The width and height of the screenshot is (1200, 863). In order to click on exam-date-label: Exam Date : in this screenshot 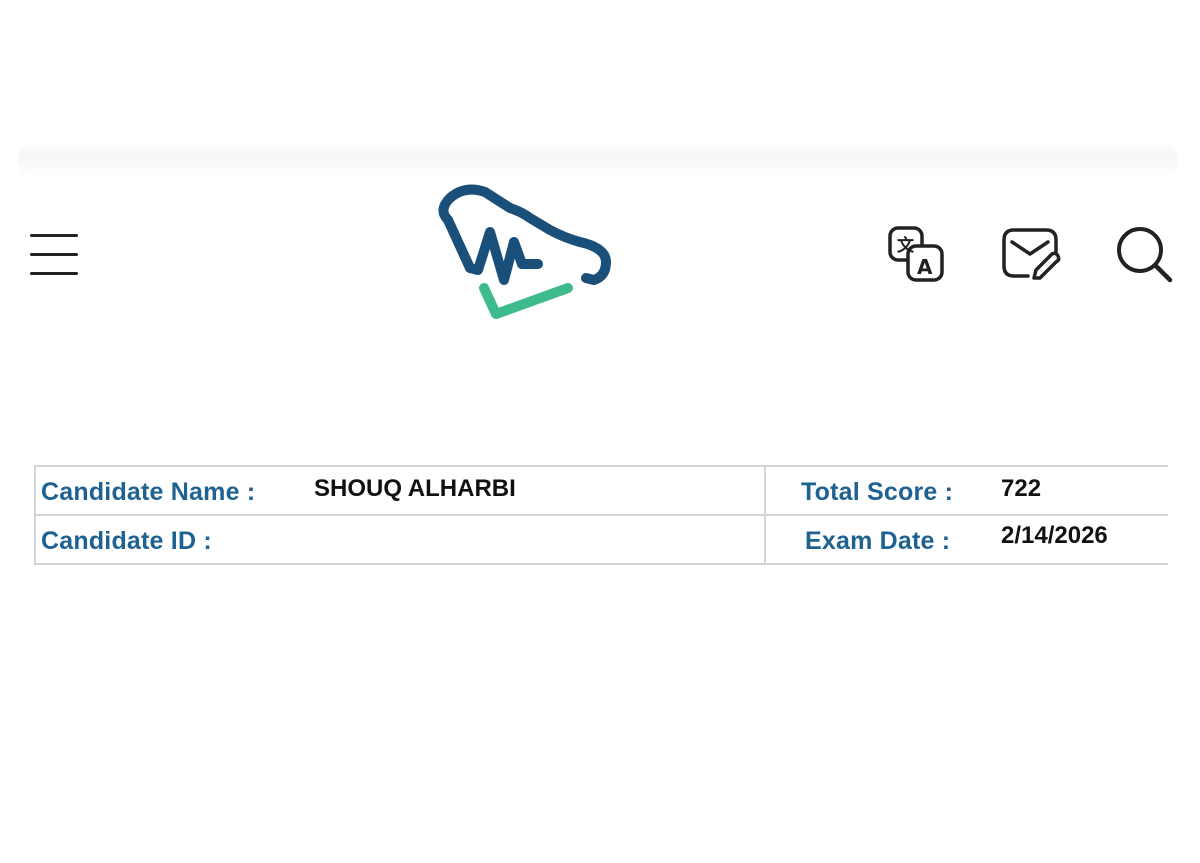, I will do `click(878, 541)`.